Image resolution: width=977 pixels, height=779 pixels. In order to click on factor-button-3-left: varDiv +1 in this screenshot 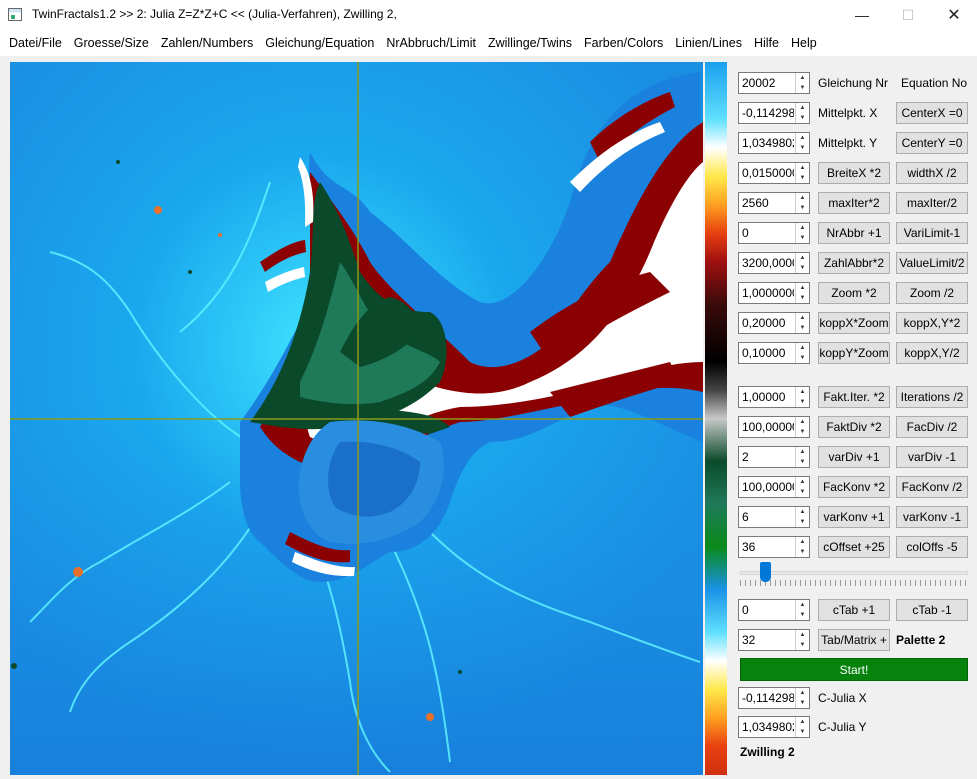, I will do `click(854, 457)`.